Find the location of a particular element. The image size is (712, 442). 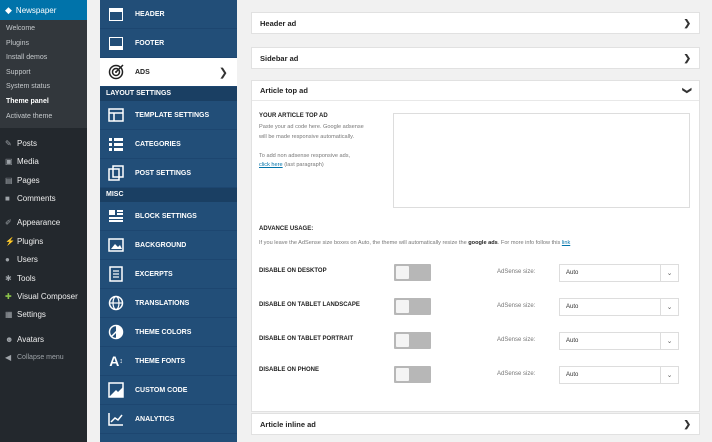

collapse-icon: ◀ is located at coordinates (8, 358).